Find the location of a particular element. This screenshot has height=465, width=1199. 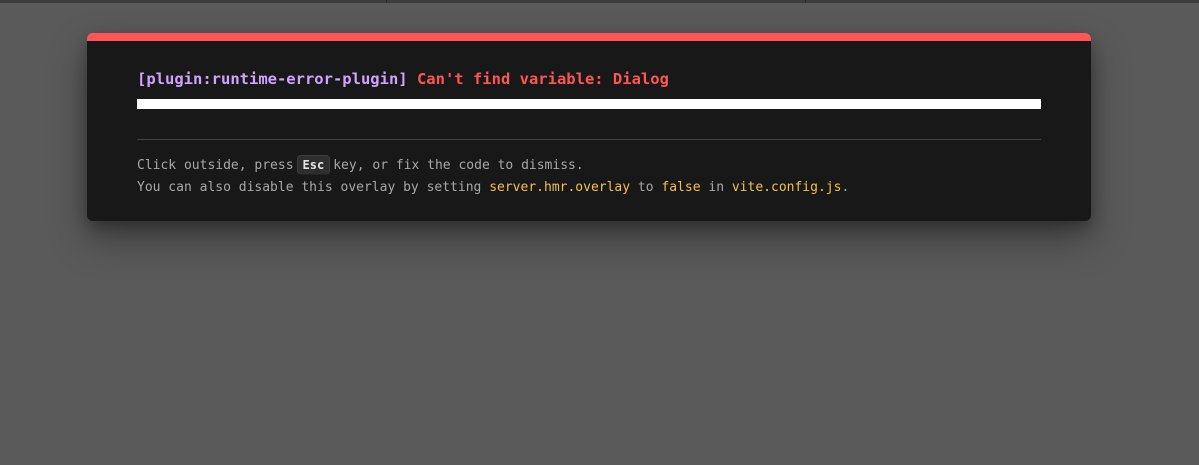

config-setting-code: server.hmr.overlay is located at coordinates (560, 187).